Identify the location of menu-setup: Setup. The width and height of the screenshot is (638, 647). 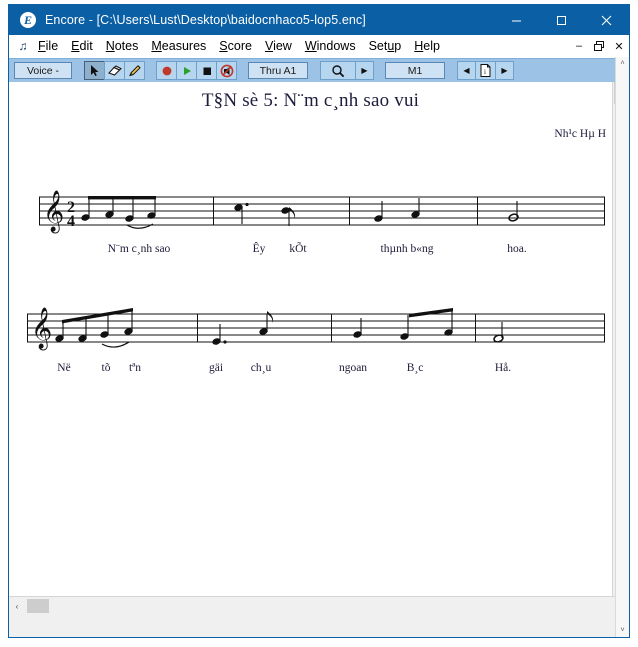
(386, 46).